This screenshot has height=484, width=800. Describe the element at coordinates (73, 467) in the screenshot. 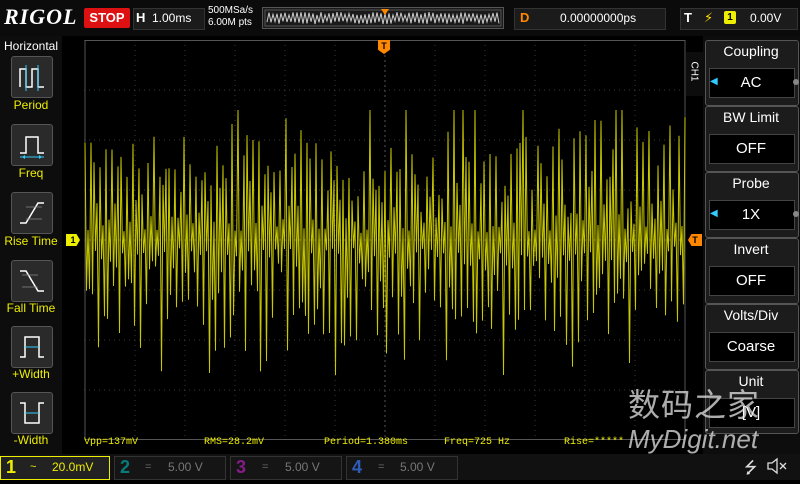

I see `ch1-scale: 20.0mV` at that location.